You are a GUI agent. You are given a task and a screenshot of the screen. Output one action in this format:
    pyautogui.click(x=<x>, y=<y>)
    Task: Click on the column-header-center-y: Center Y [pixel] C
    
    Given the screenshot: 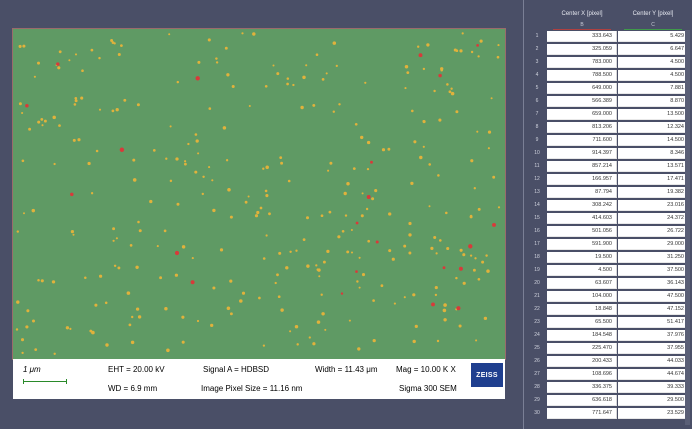 What is the action you would take?
    pyautogui.click(x=653, y=18)
    